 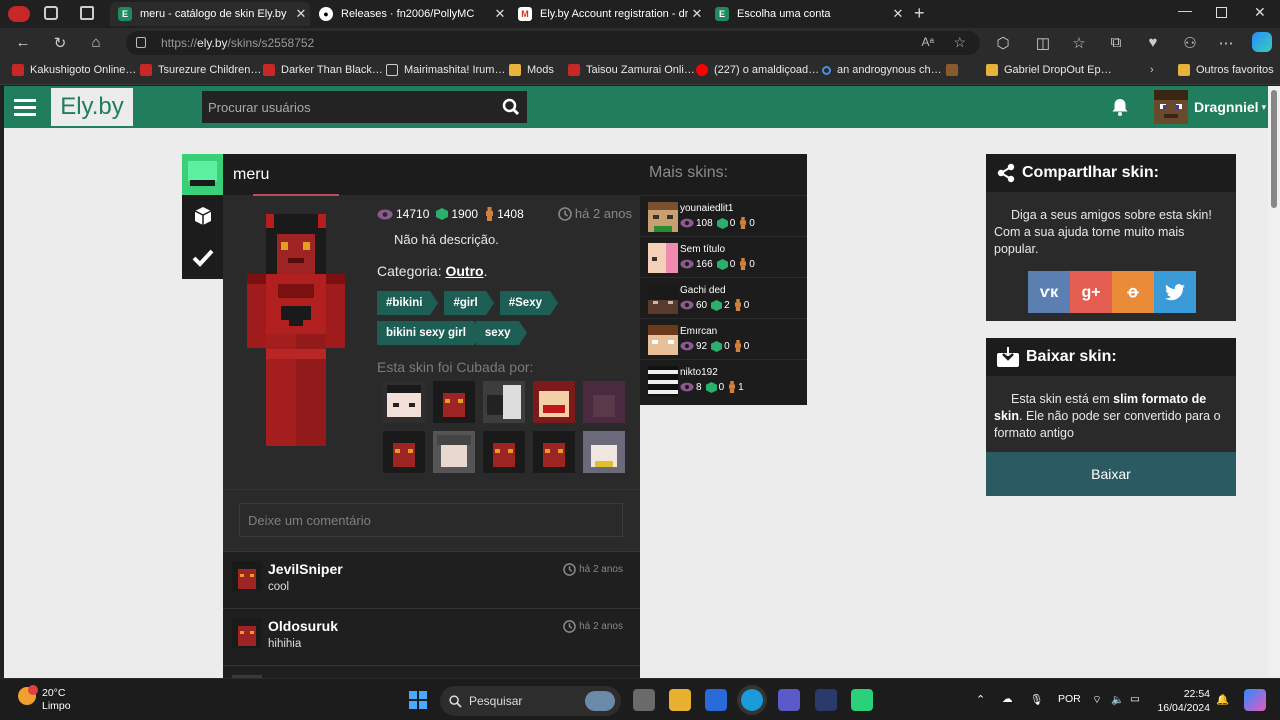 I want to click on language-indicator: POR, so click(x=1069, y=699).